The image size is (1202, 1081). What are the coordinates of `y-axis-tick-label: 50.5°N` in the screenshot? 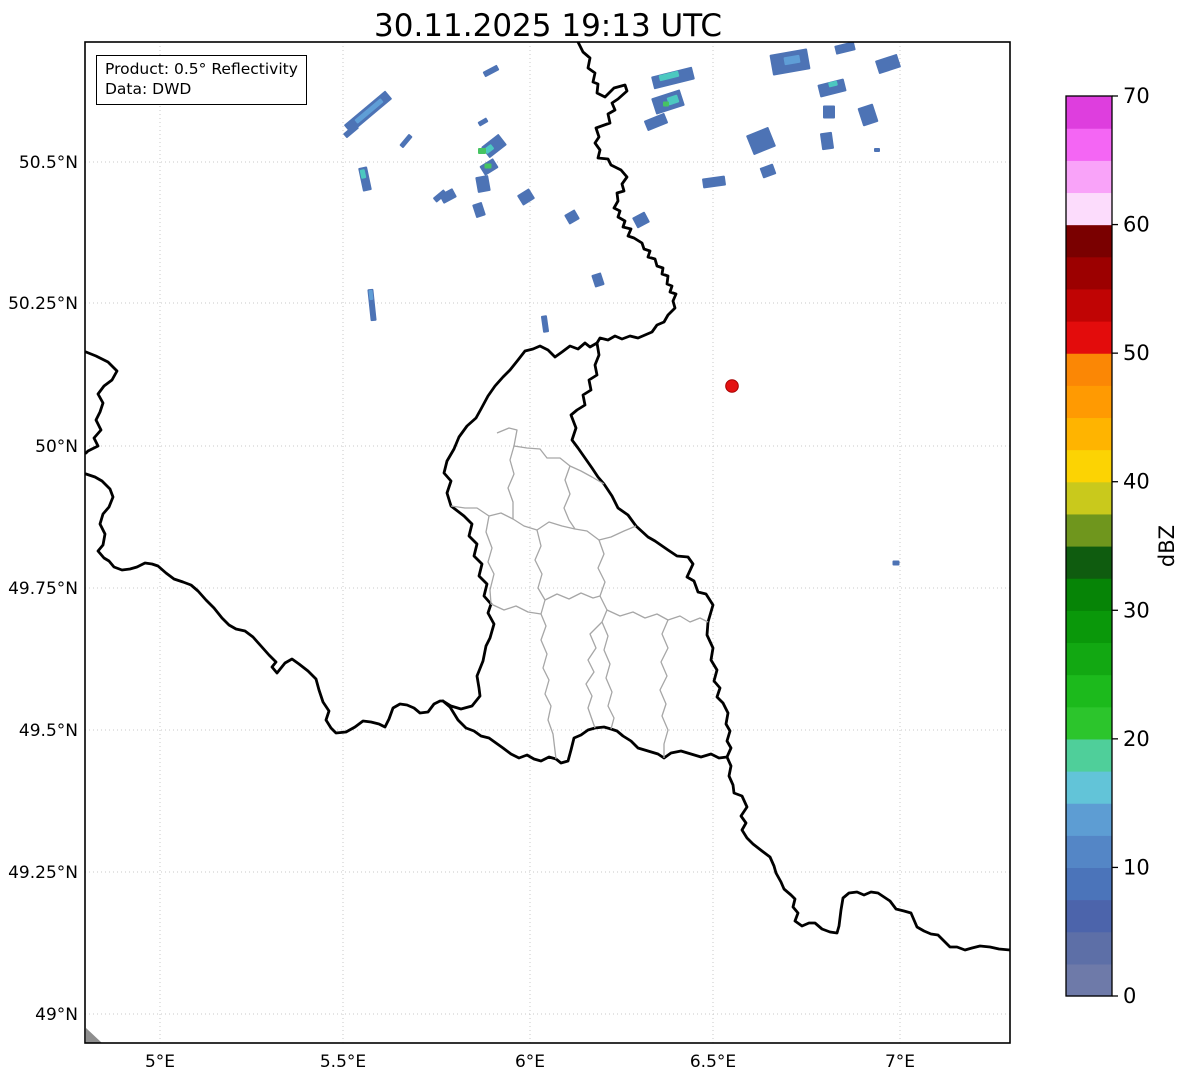 It's located at (48, 163).